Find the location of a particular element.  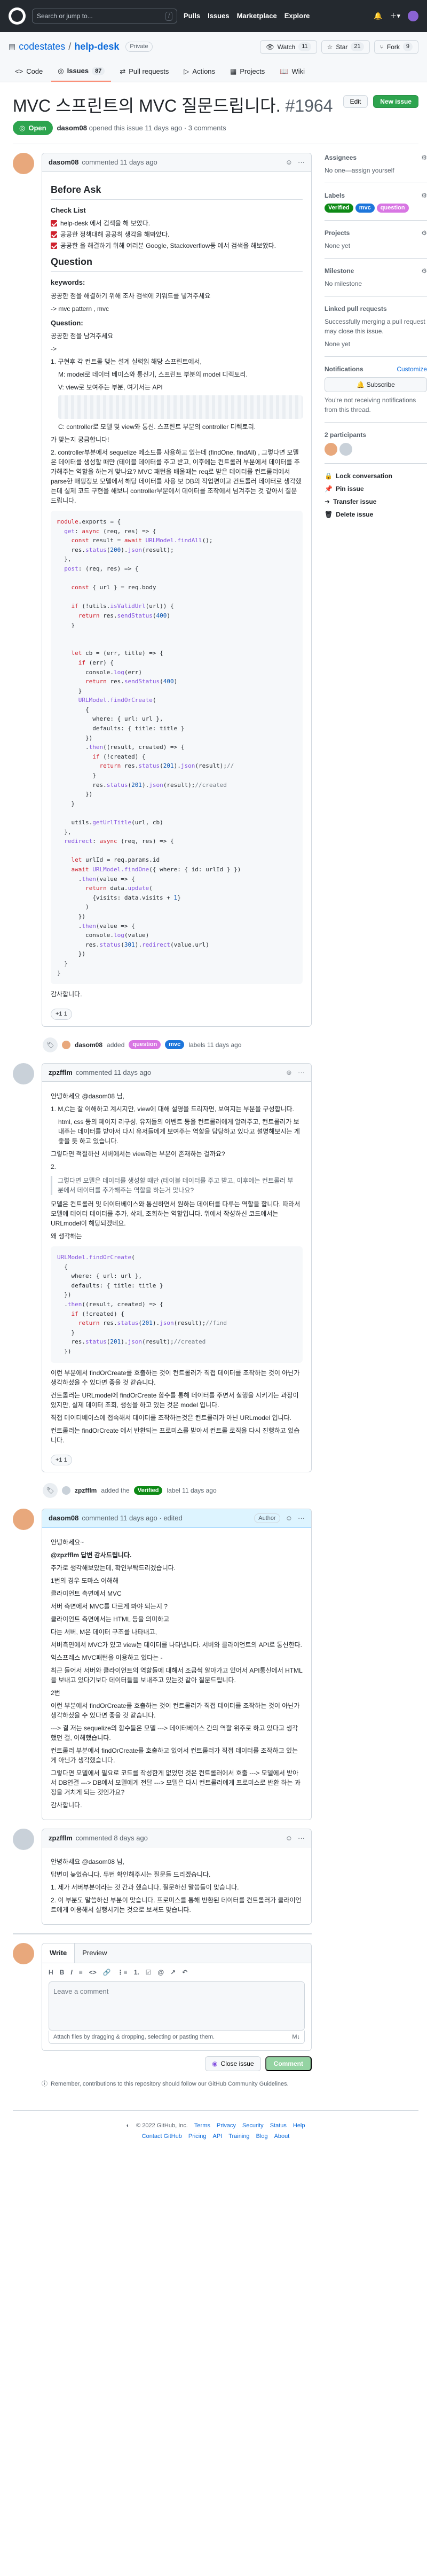

customize-link: Customize is located at coordinates (412, 369).